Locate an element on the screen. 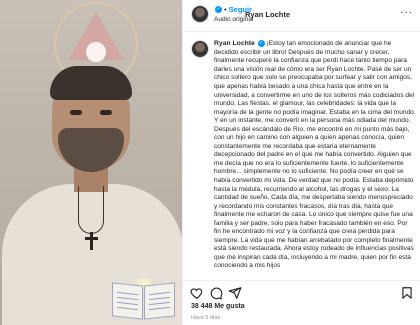 The width and height of the screenshot is (420, 325). cross-pendant-icon is located at coordinates (91, 241).